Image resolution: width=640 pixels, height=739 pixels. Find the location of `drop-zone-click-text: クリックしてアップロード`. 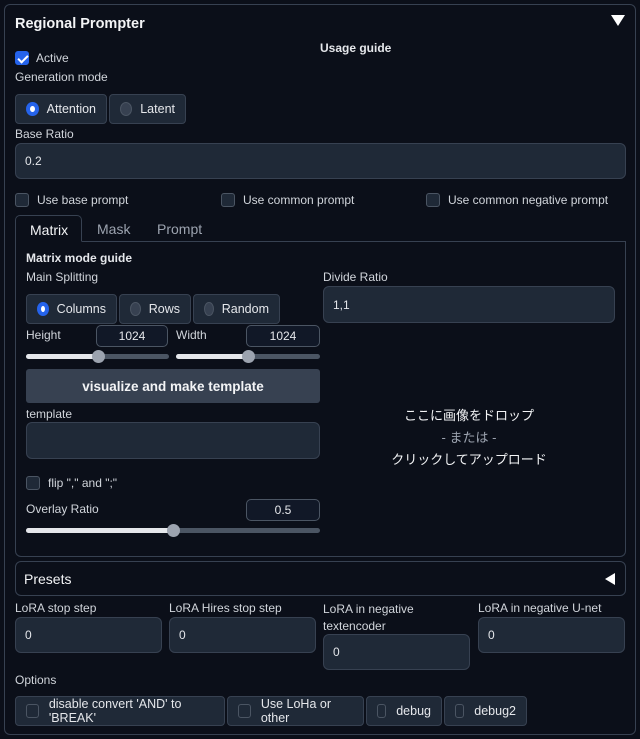

drop-zone-click-text: クリックしてアップロード is located at coordinates (469, 459).